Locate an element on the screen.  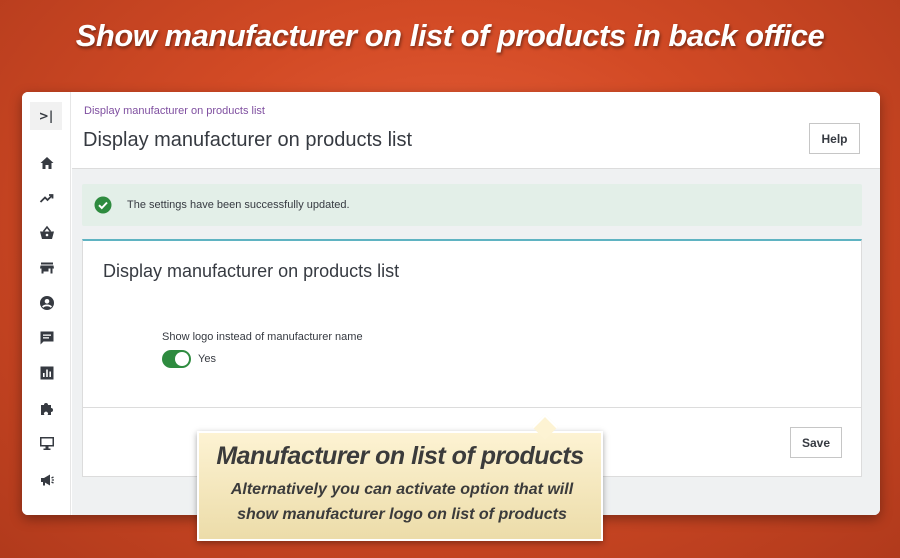
toggle-knob is located at coordinates (182, 359).